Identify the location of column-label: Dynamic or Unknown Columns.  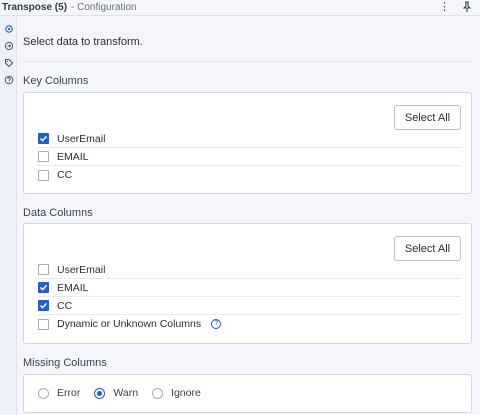
(129, 324).